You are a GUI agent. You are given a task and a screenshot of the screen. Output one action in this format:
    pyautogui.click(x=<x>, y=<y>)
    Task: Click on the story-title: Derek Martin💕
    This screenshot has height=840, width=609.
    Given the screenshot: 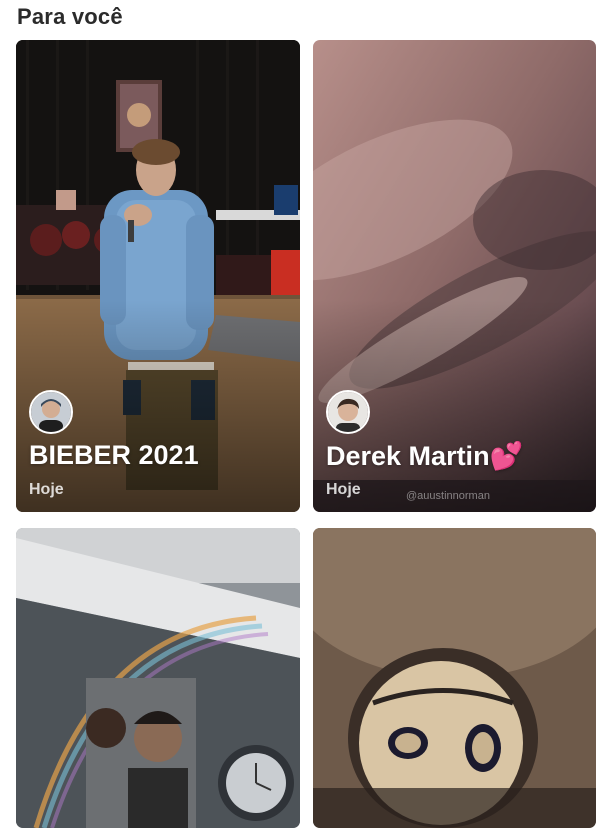 What is the action you would take?
    pyautogui.click(x=424, y=456)
    